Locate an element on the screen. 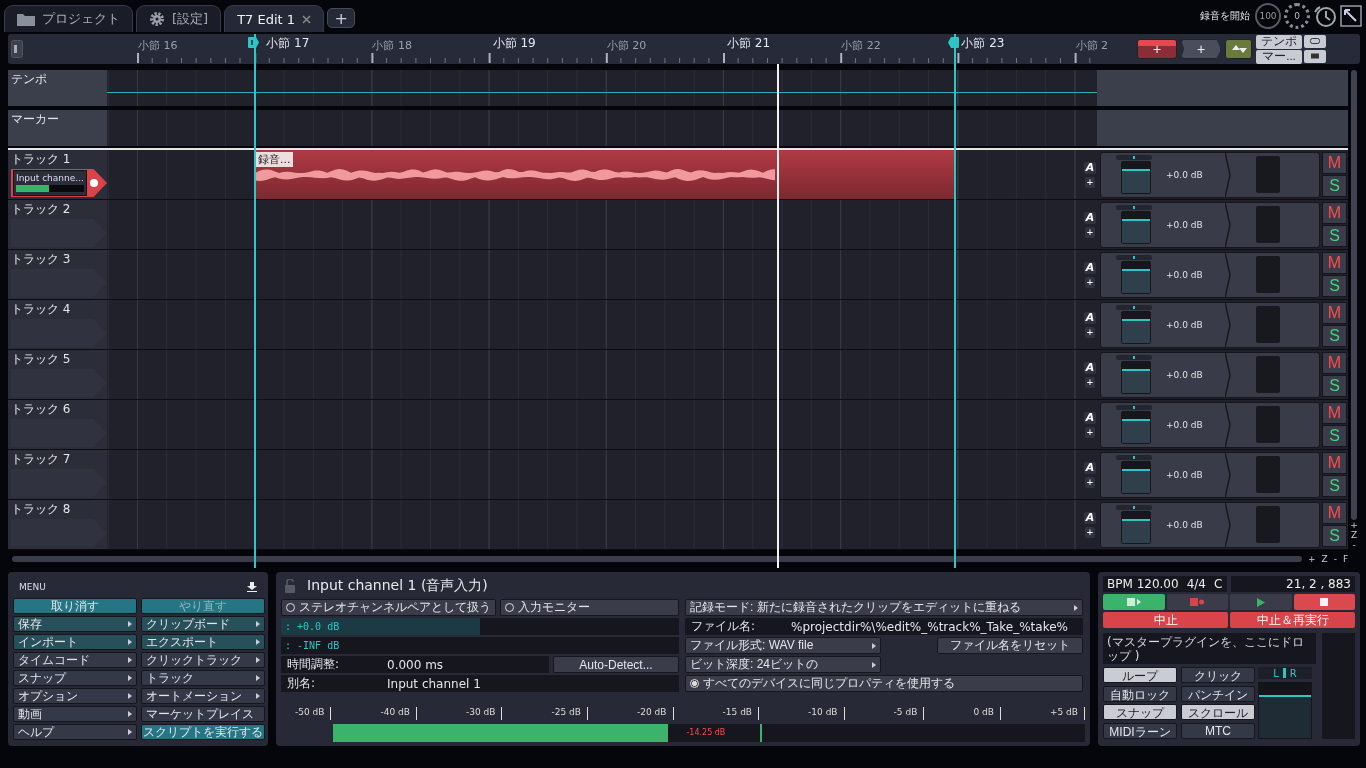  vertical-scrollbar is located at coordinates (1354, 295).